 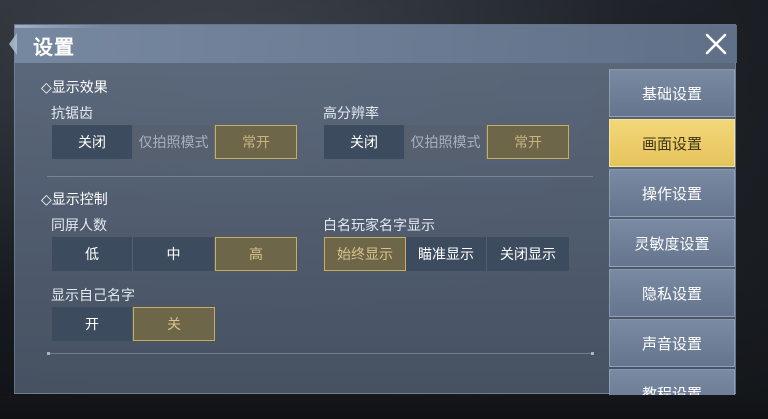 What do you see at coordinates (48, 353) in the screenshot?
I see `divider-dot-left` at bounding box center [48, 353].